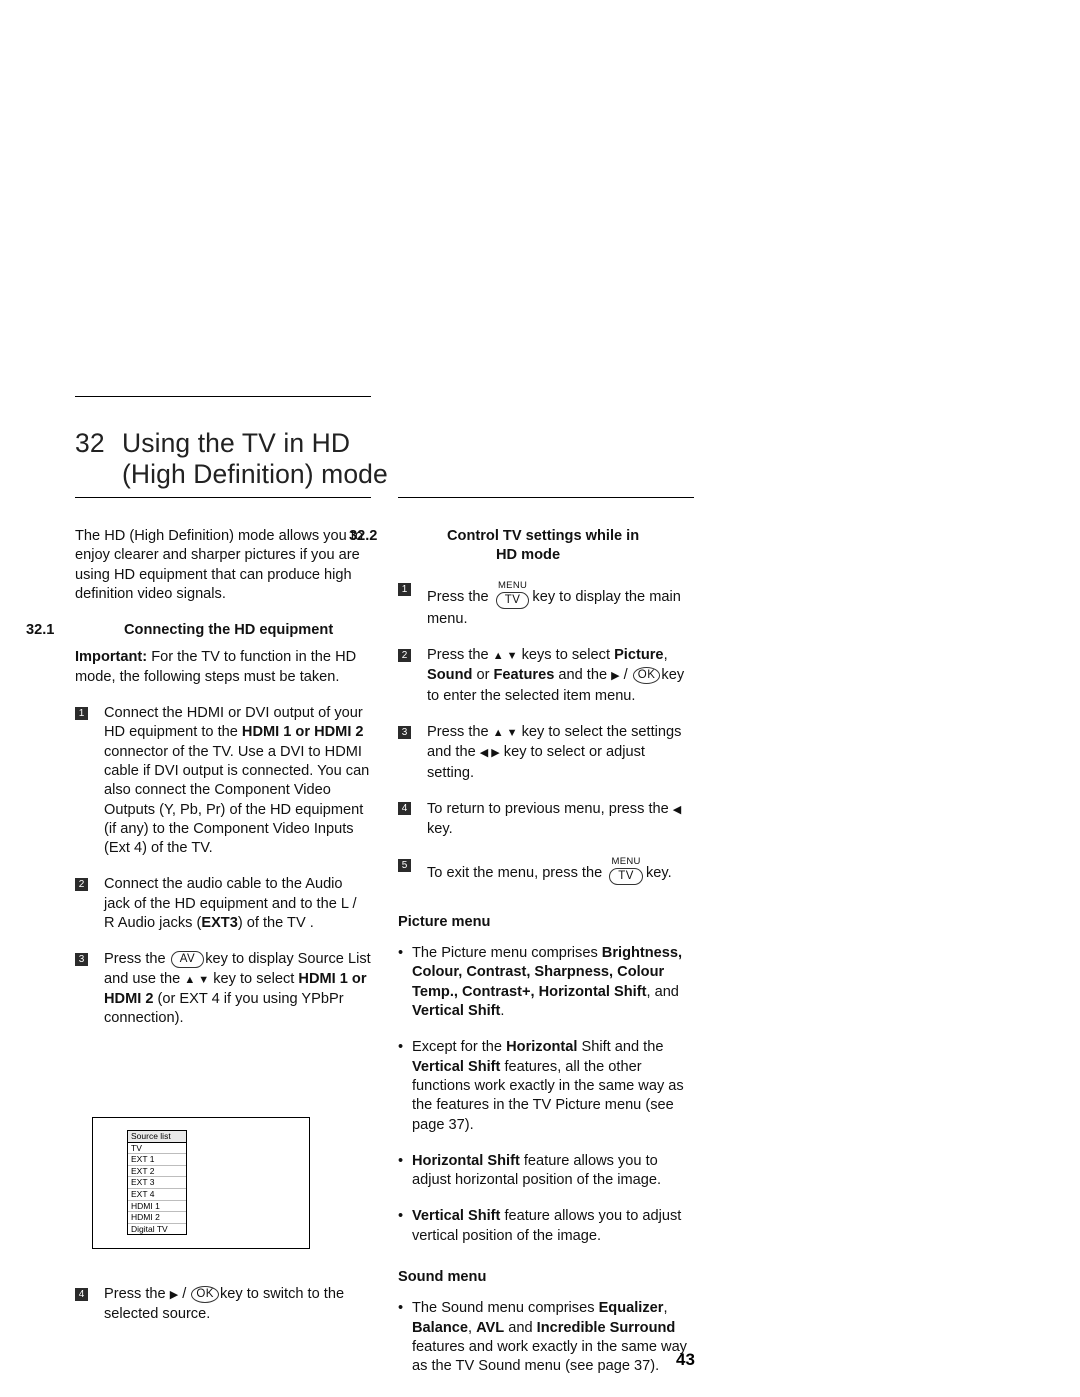 The image size is (1080, 1397). I want to click on right-step-4-text-a: To return to previous menu, press the, so click(550, 808).